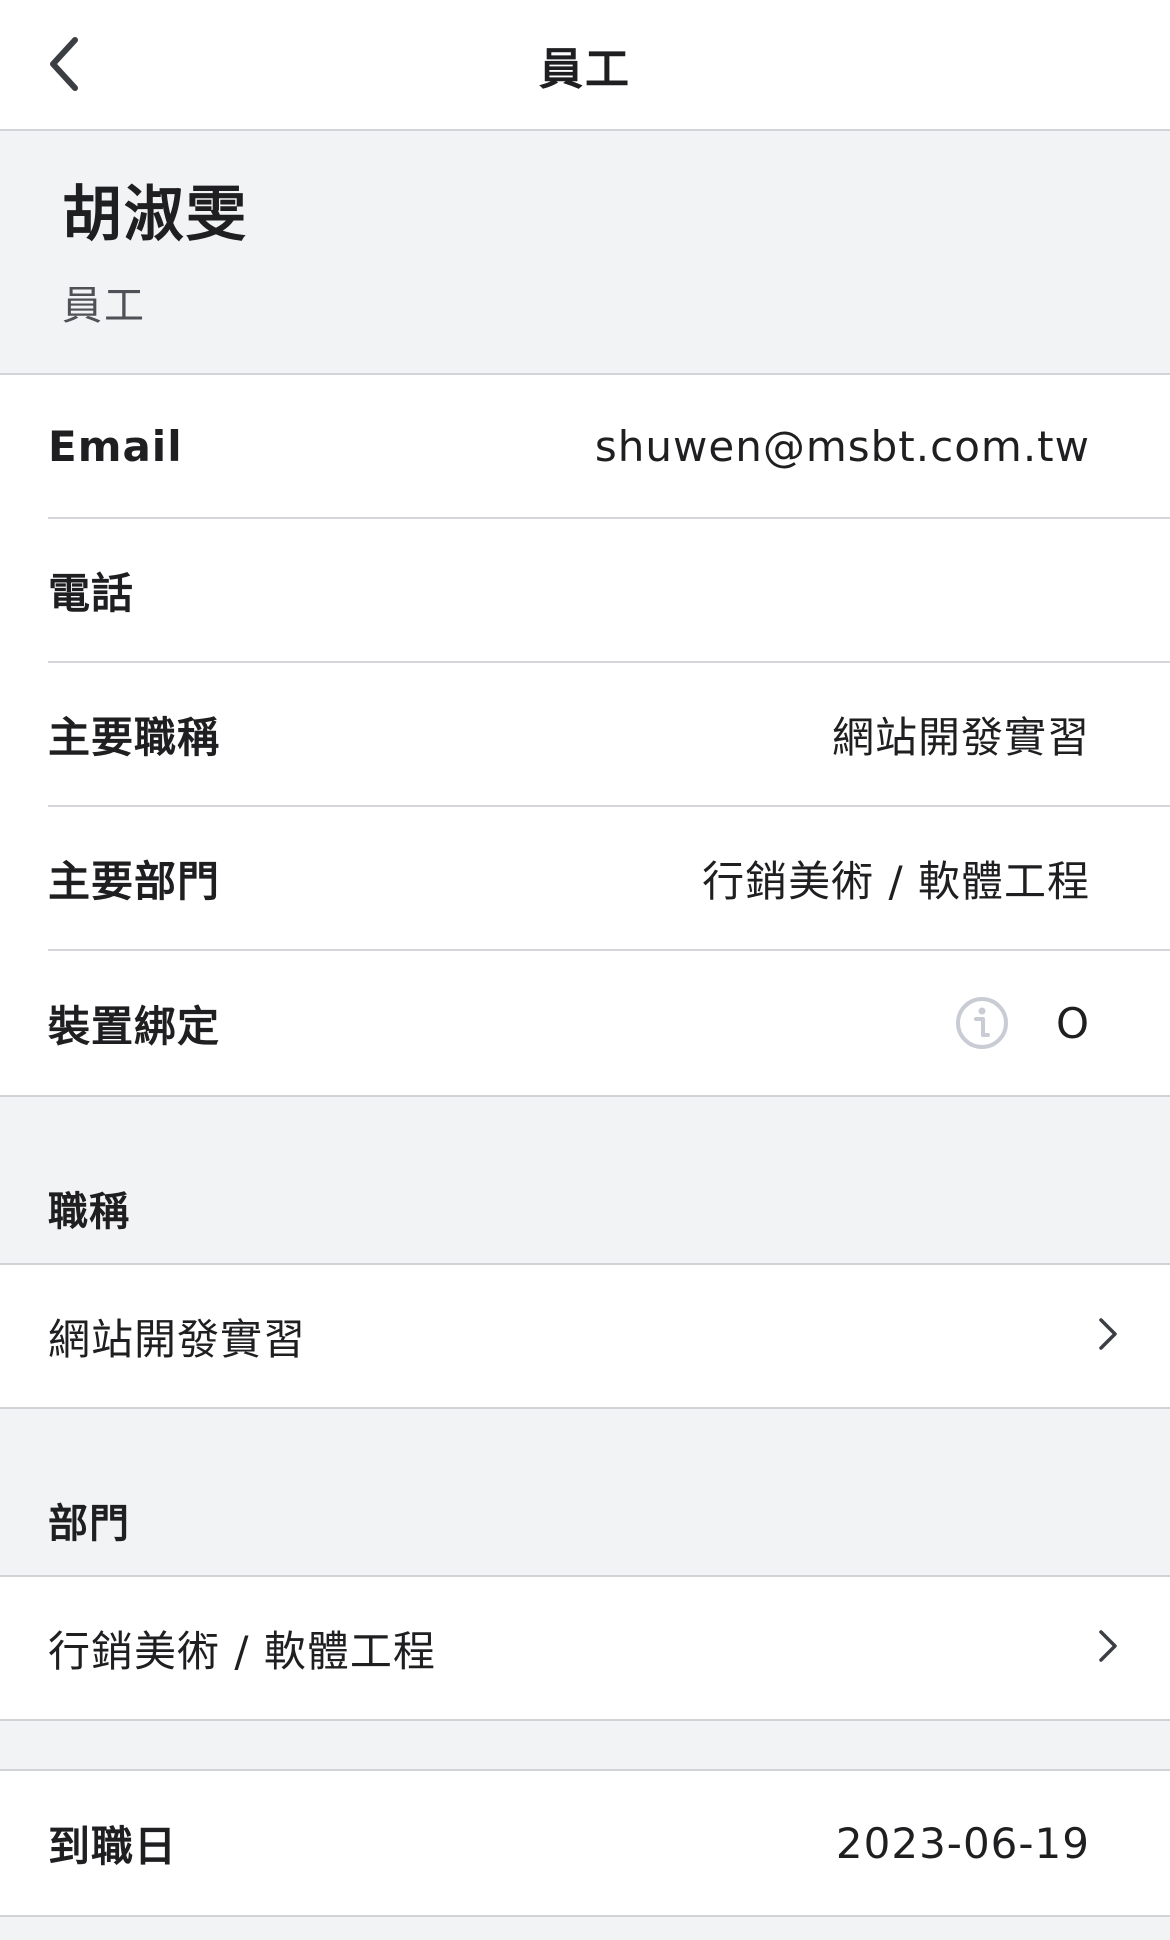 The image size is (1170, 1940). What do you see at coordinates (91, 593) in the screenshot?
I see `phone-label: 電話` at bounding box center [91, 593].